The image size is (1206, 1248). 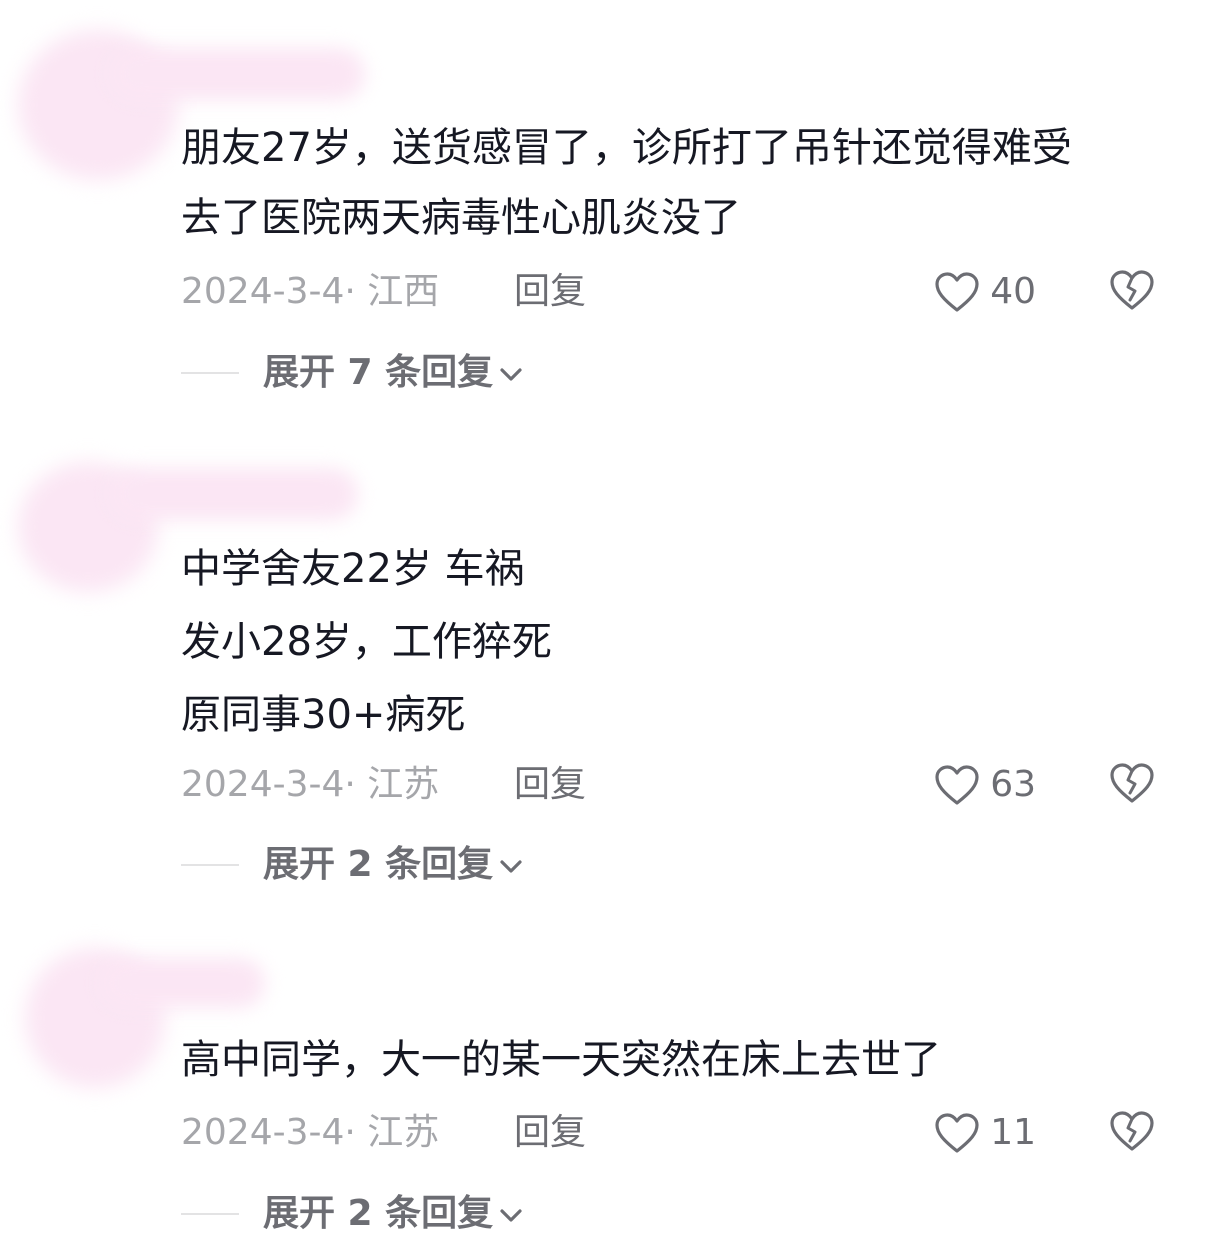 I want to click on comment-text: 中学舍友22岁 车祸 发小28岁，工作猝死 原同事30+病死, so click(x=676, y=642).